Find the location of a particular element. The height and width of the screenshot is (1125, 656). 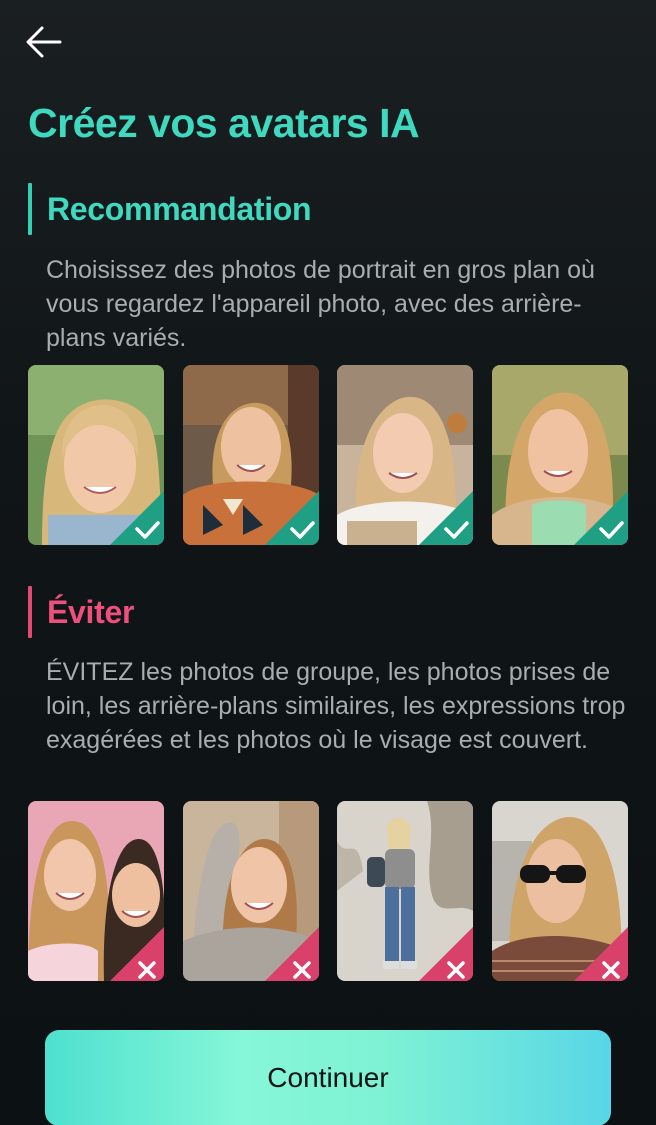

recommended-photos is located at coordinates (328, 455).